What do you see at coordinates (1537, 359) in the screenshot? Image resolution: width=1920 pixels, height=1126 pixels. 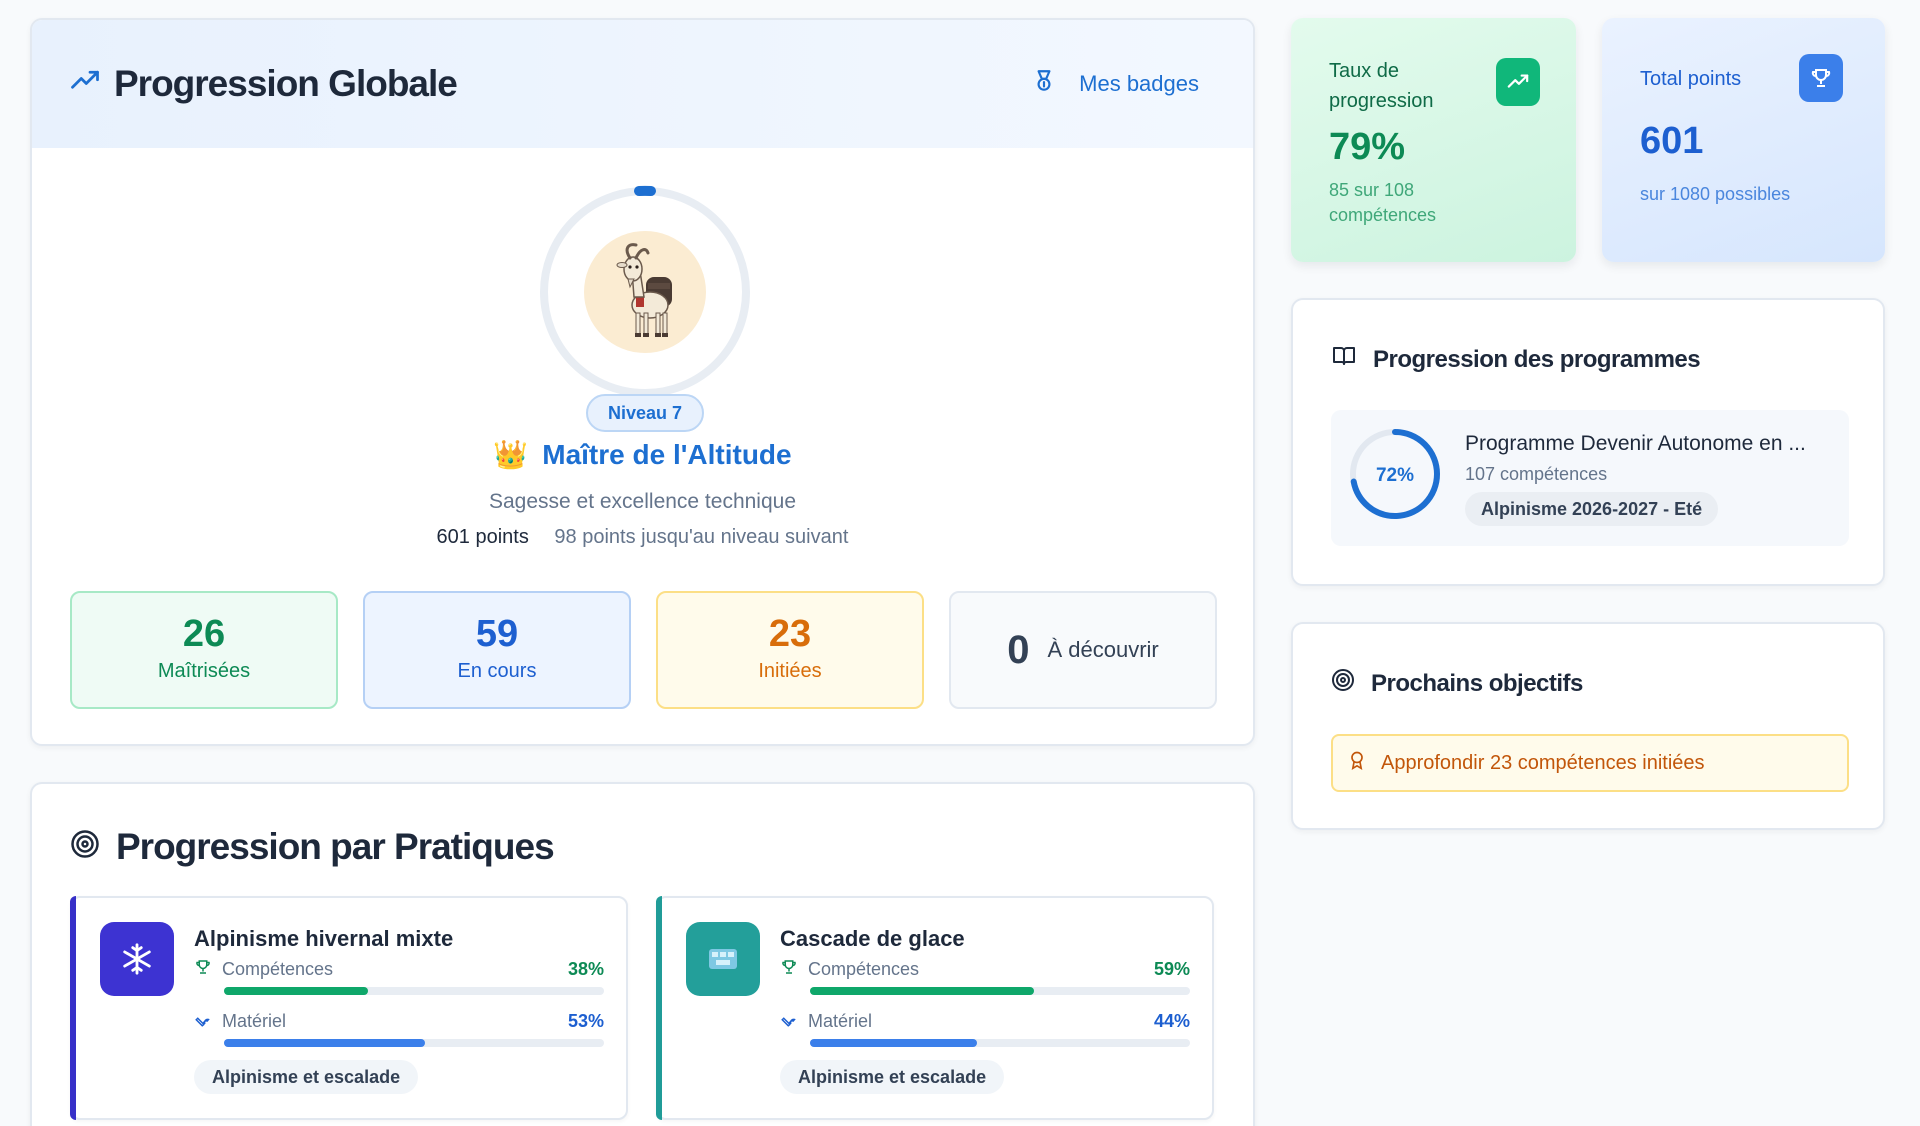 I see `programs-title-text: Progression des programmes` at bounding box center [1537, 359].